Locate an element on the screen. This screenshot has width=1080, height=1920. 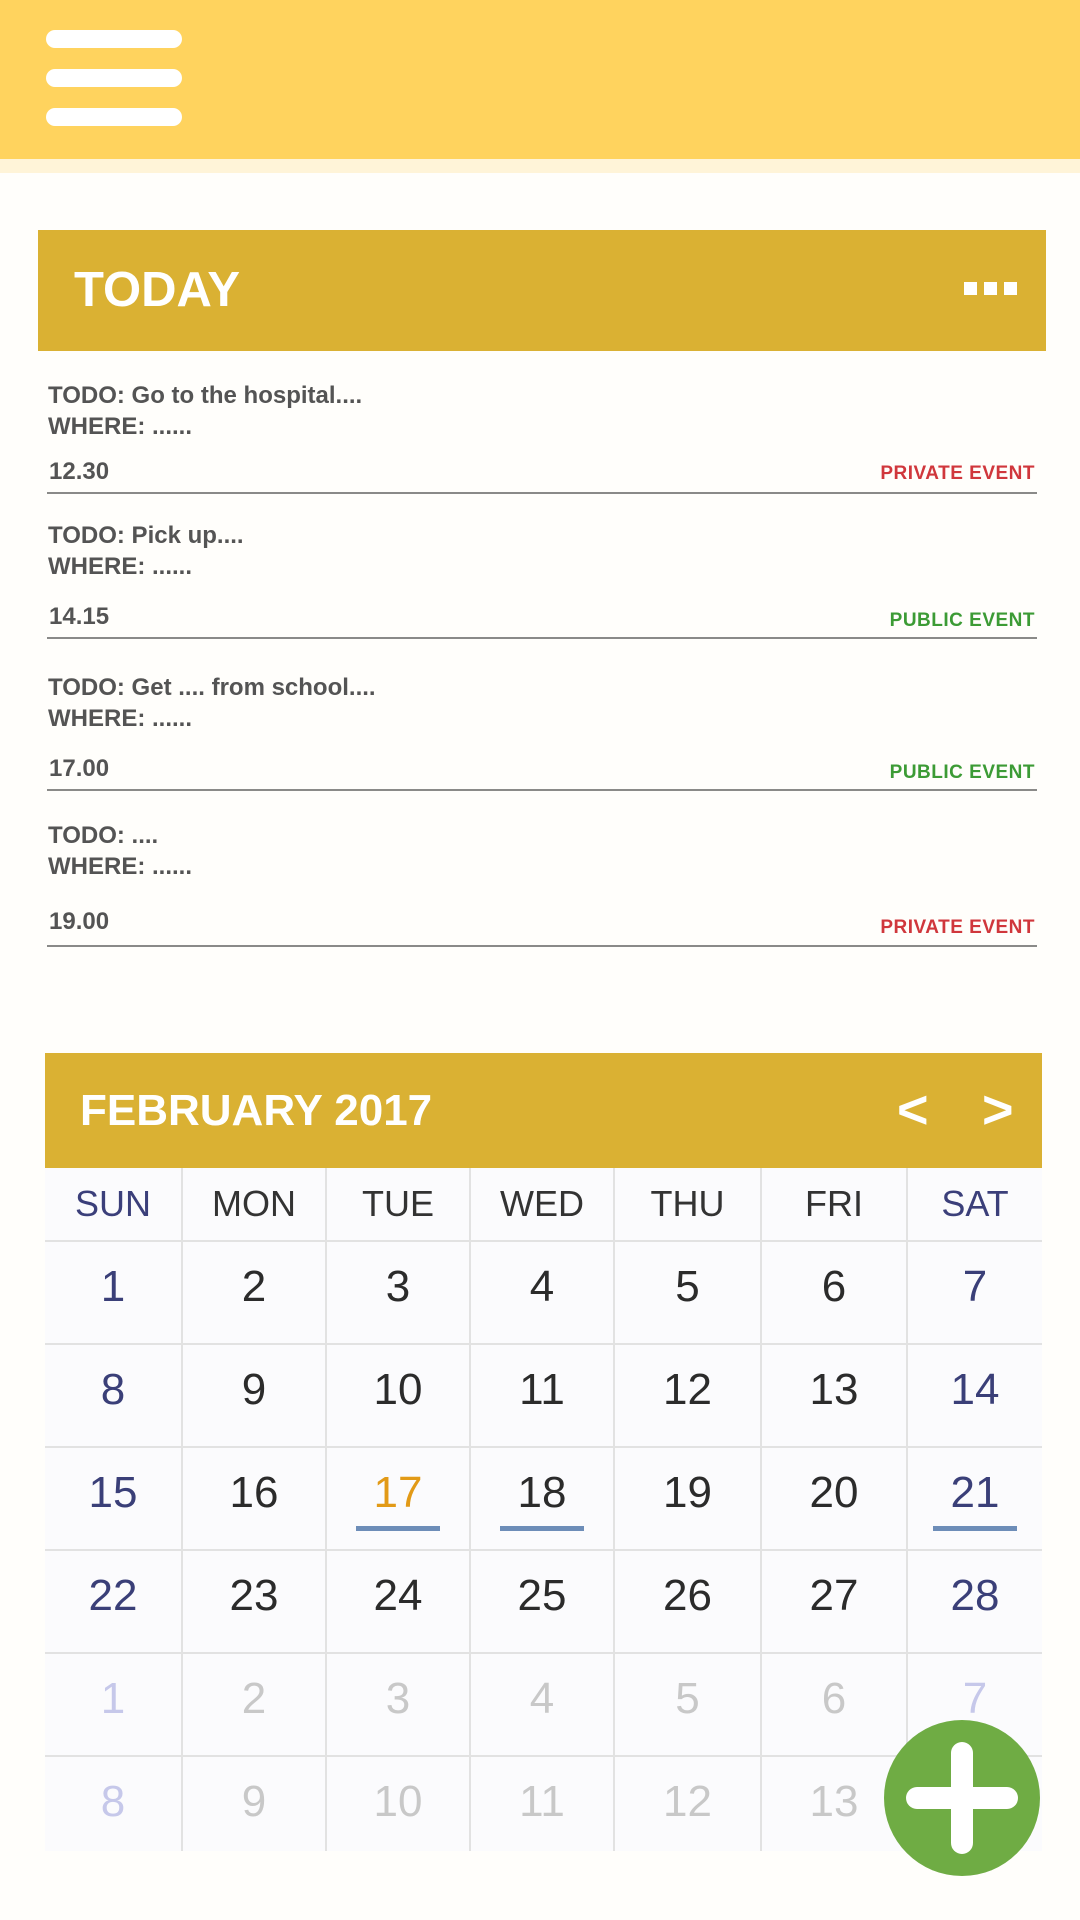
calendar-day: 3 is located at coordinates (398, 1277).